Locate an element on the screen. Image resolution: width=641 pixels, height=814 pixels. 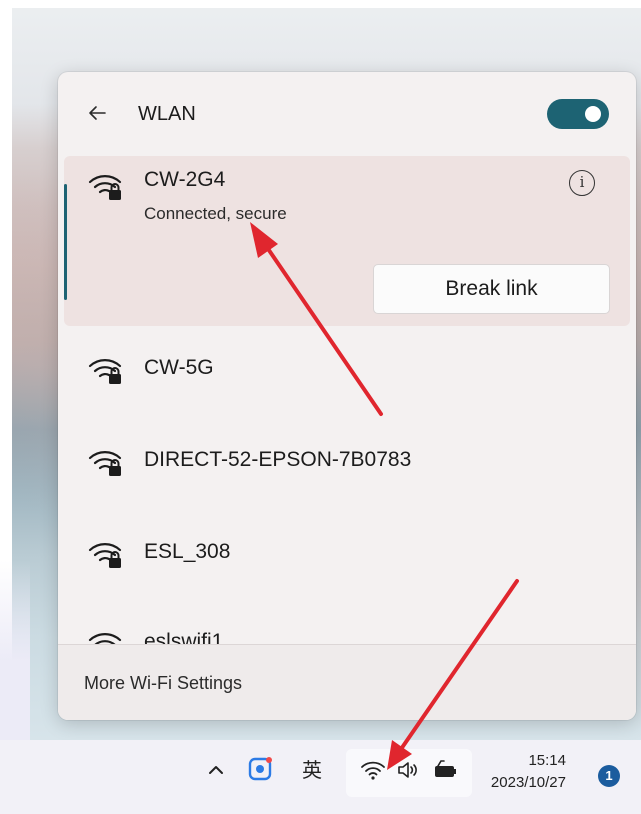
network-item-direct-epson: DIRECT-52-EPSON-7B0783 is located at coordinates (347, 466).